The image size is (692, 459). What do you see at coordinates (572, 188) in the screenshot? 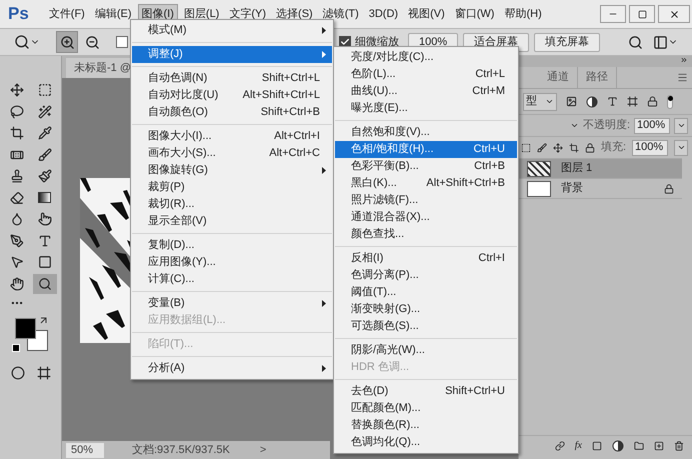
I see `layer-name: 背景` at bounding box center [572, 188].